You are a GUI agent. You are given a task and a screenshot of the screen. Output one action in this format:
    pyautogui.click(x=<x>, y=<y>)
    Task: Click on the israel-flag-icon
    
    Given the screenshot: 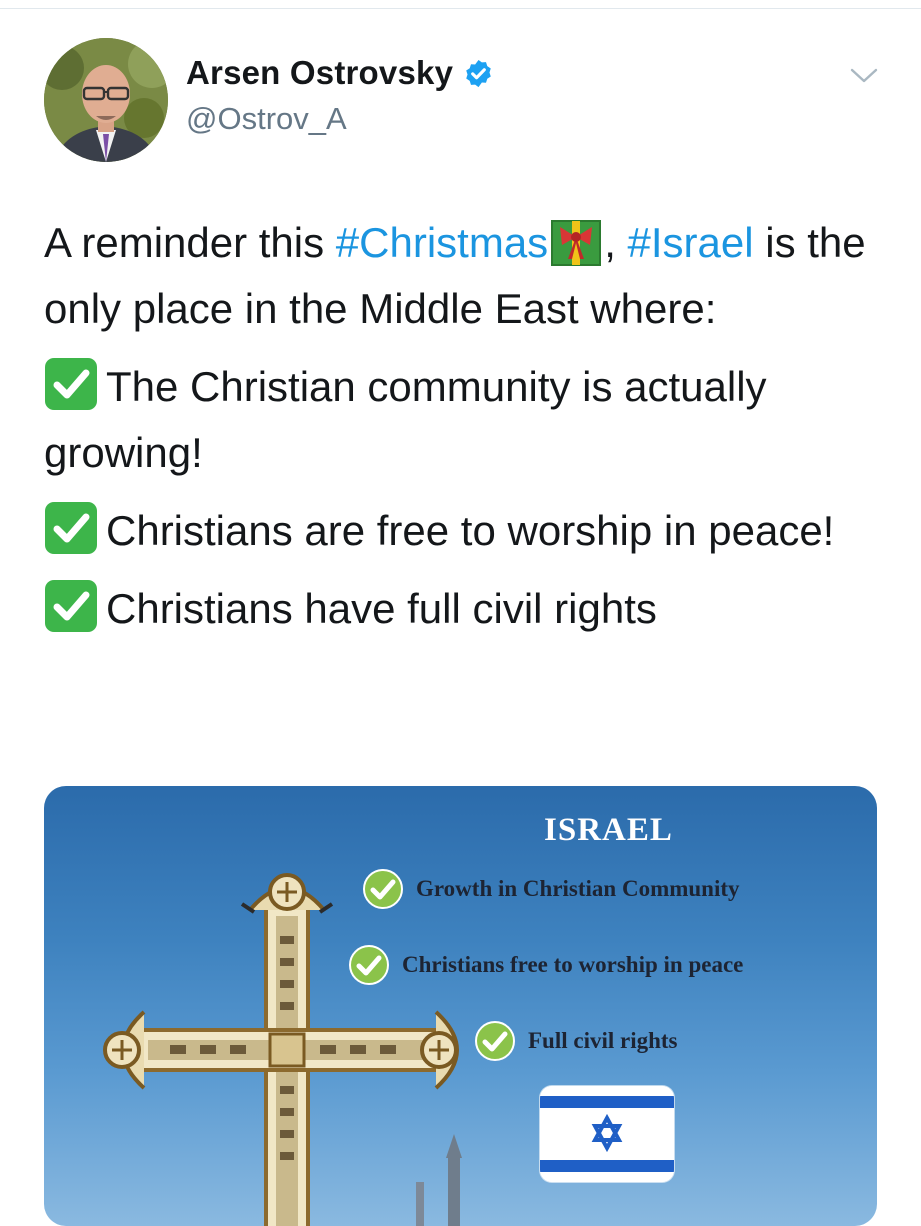 What is the action you would take?
    pyautogui.click(x=607, y=1134)
    